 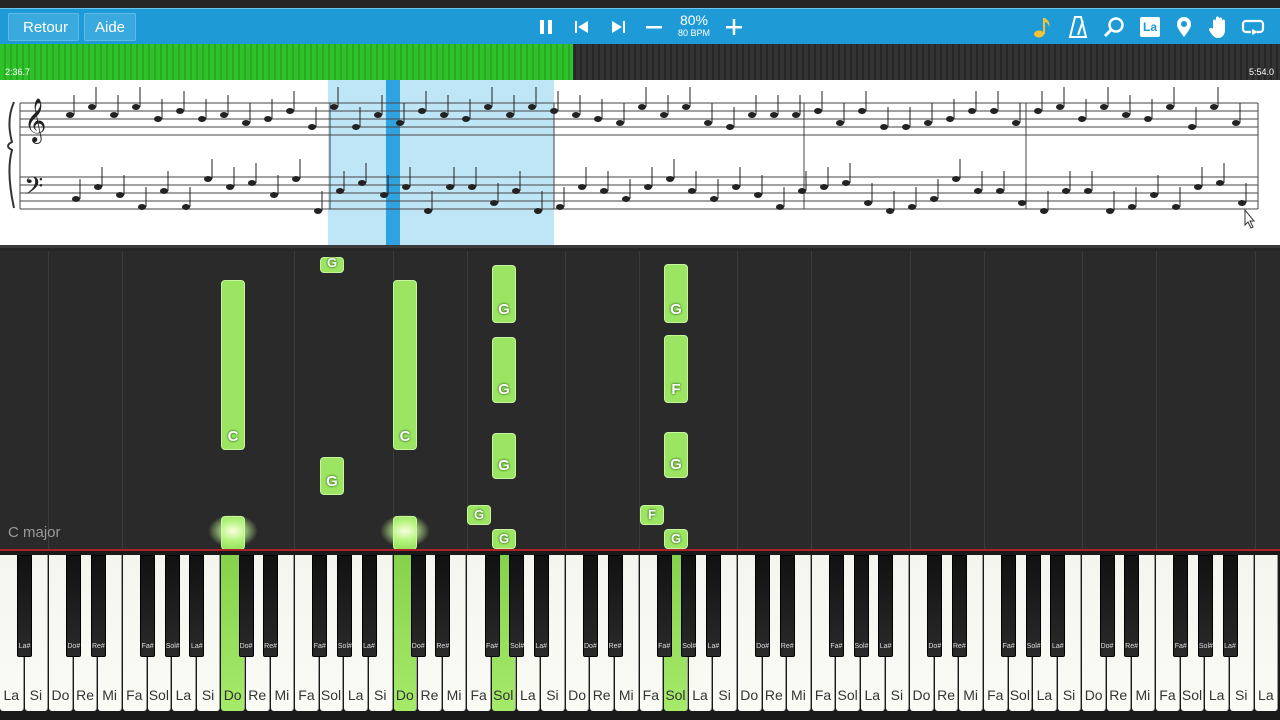 I want to click on white-key: La, so click(x=1266, y=633).